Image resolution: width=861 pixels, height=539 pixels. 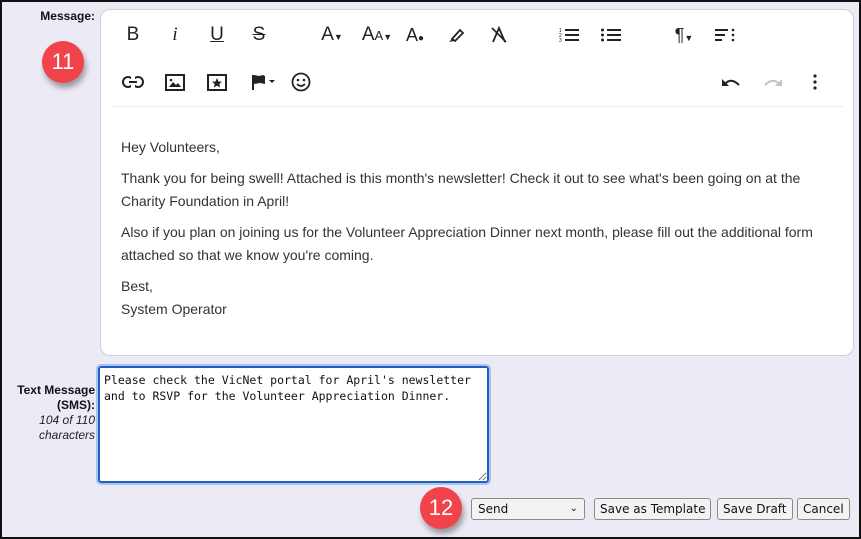 I want to click on paragraph-button: ¶▼, so click(x=684, y=35).